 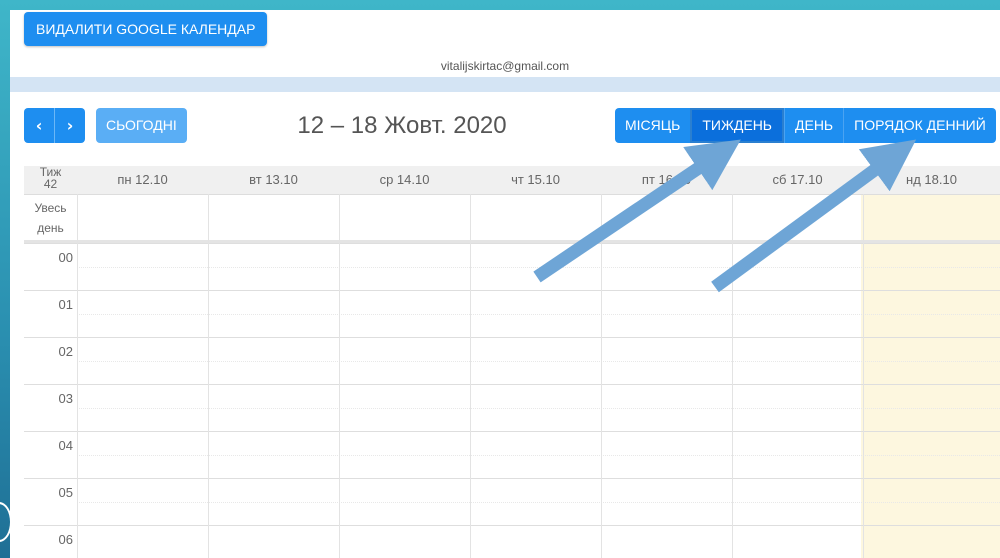 What do you see at coordinates (65, 492) in the screenshot?
I see `hour-label: 05` at bounding box center [65, 492].